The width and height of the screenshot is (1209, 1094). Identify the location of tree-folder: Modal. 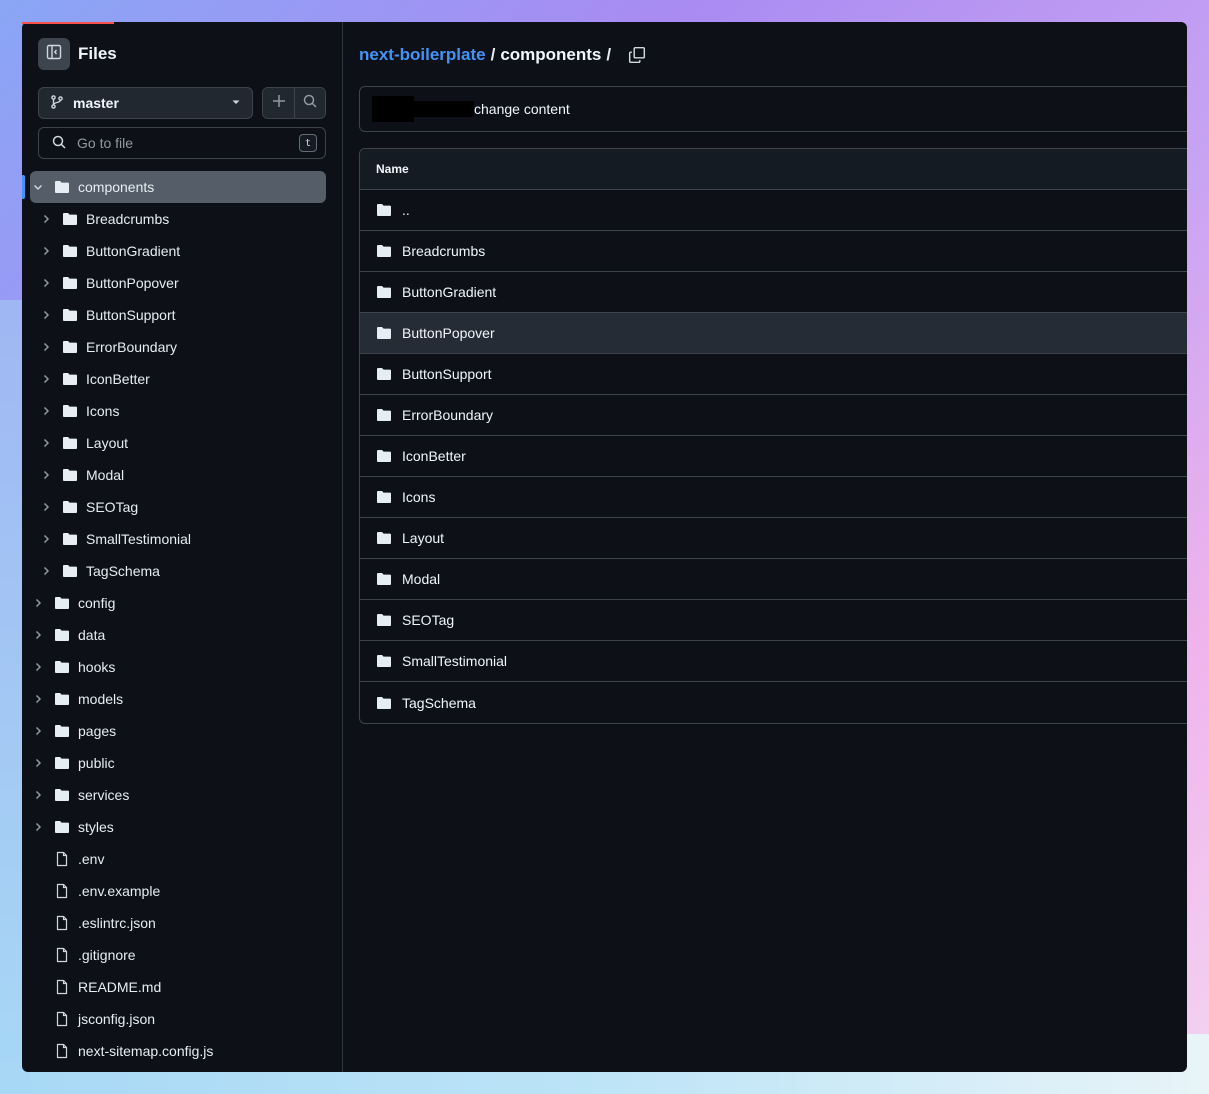
(178, 475).